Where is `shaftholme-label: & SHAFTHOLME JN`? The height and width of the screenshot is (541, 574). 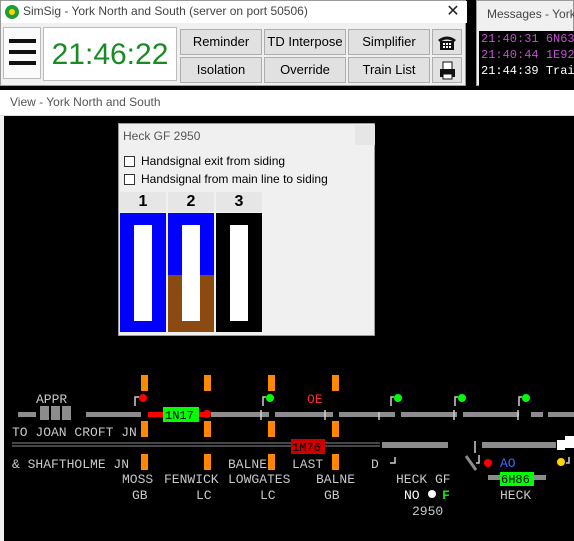
shaftholme-label: & SHAFTHOLME JN is located at coordinates (70, 464).